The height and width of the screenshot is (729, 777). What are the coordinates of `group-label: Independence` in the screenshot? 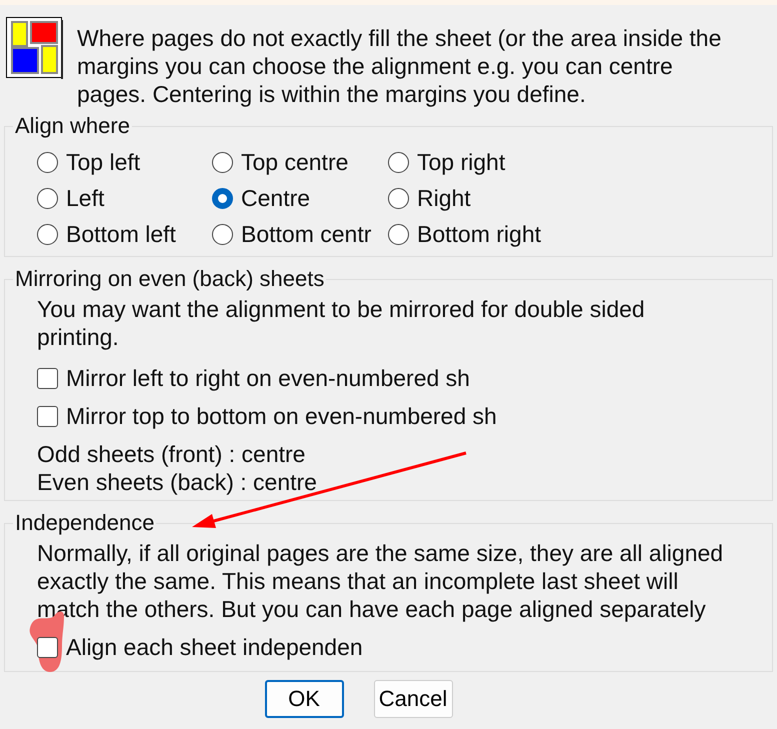 It's located at (85, 523).